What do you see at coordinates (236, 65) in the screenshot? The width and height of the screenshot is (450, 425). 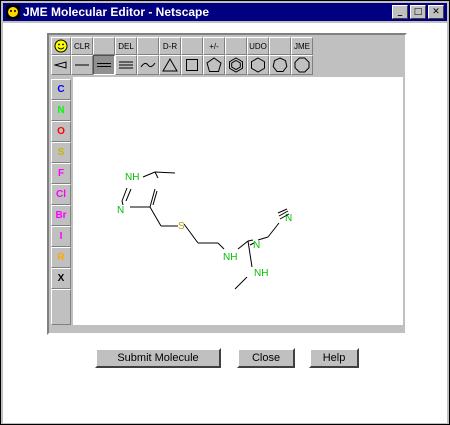 I see `benzene-ring-icon` at bounding box center [236, 65].